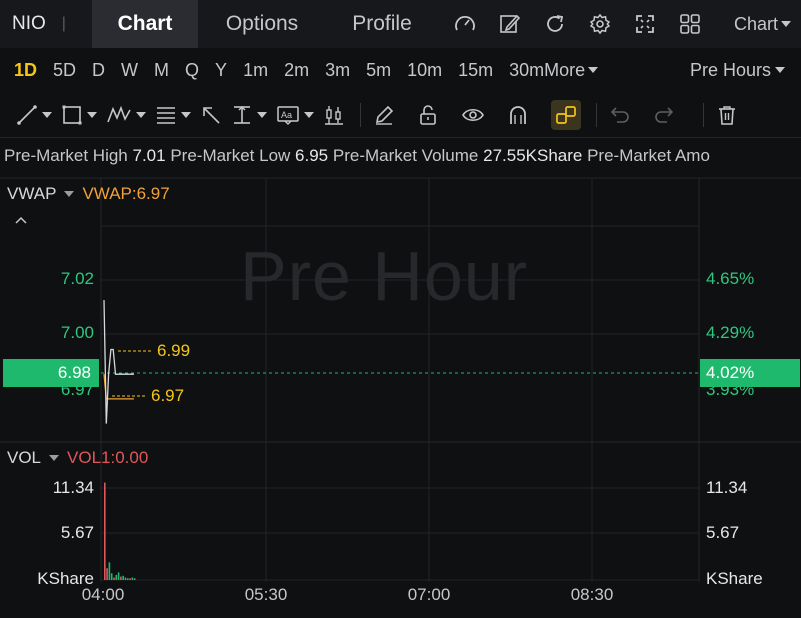 This screenshot has width=801, height=618. Describe the element at coordinates (32, 193) in the screenshot. I see `vwap-indicator-name: VWAP` at that location.